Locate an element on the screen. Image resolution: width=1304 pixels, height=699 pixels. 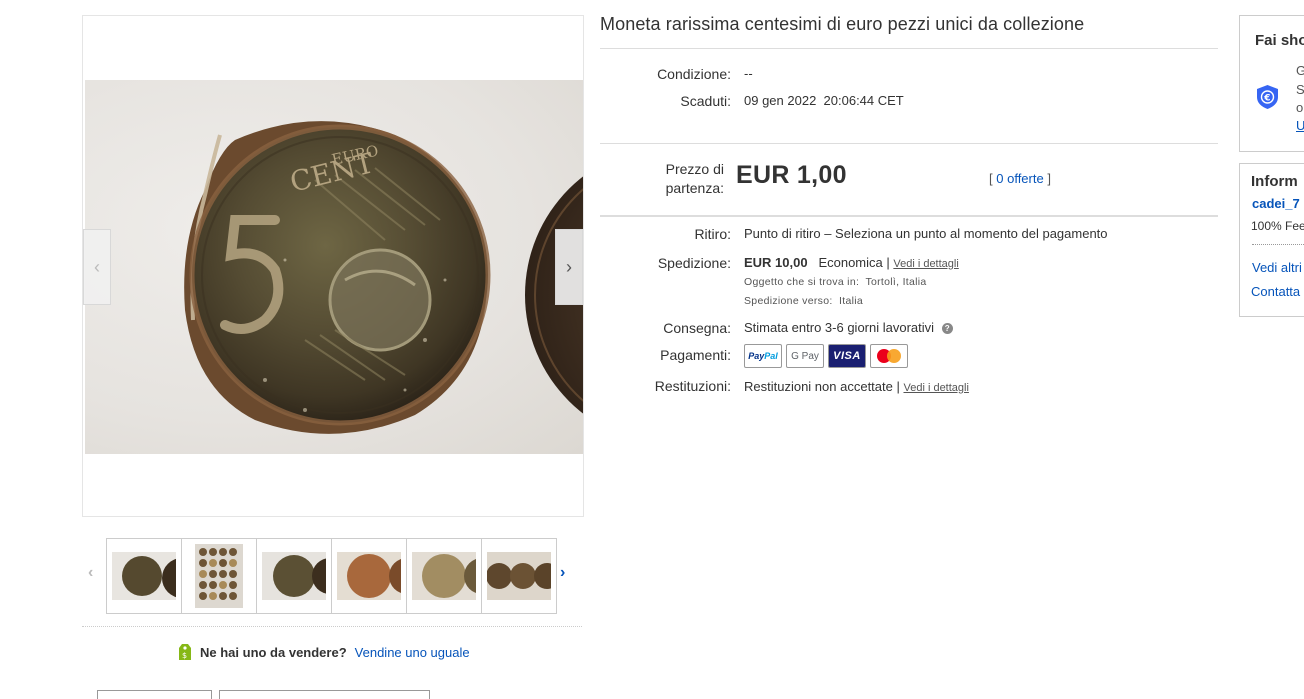
ended-value: 09 gen 2022 20:06:44 CET is located at coordinates (824, 100).